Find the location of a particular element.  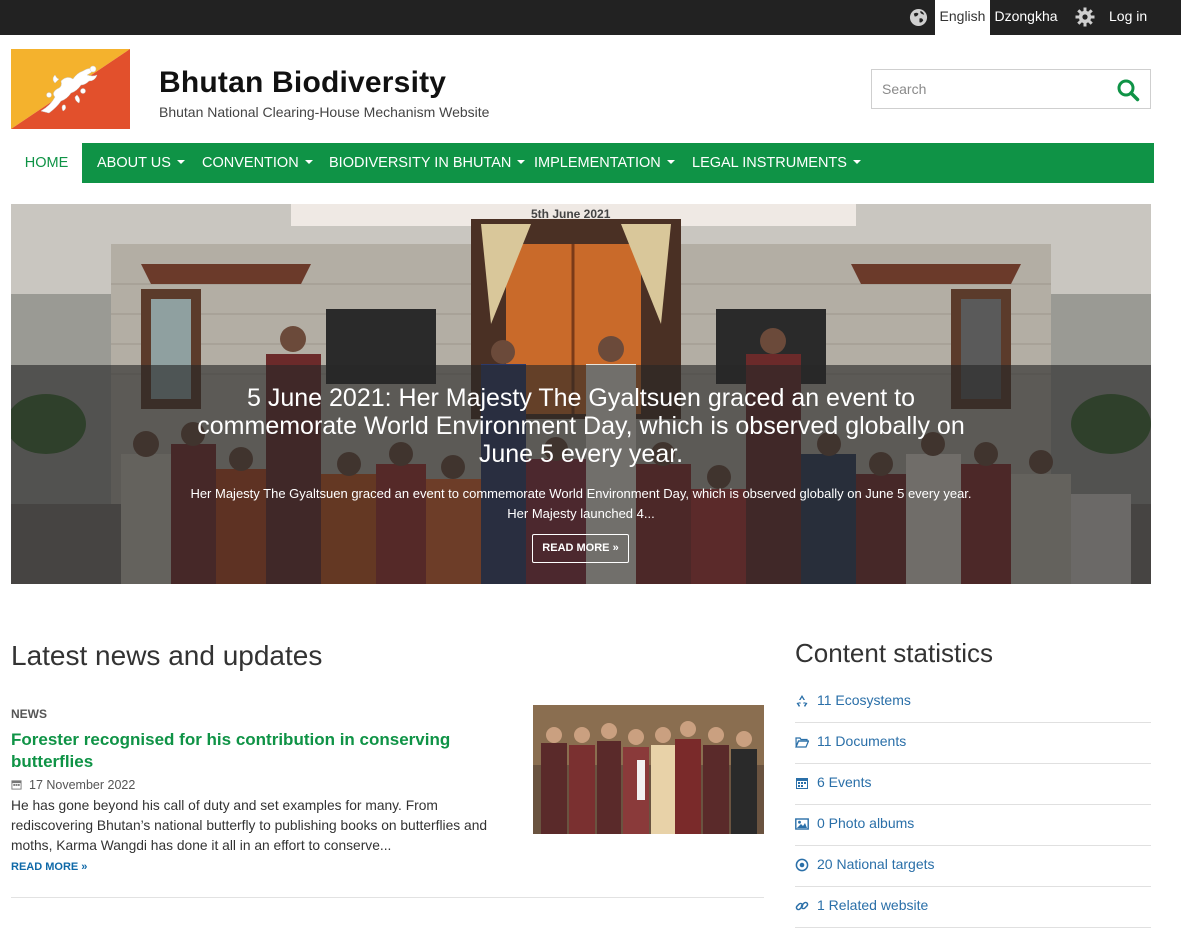

hero-banner-text: 5th June 2021 is located at coordinates (571, 214).